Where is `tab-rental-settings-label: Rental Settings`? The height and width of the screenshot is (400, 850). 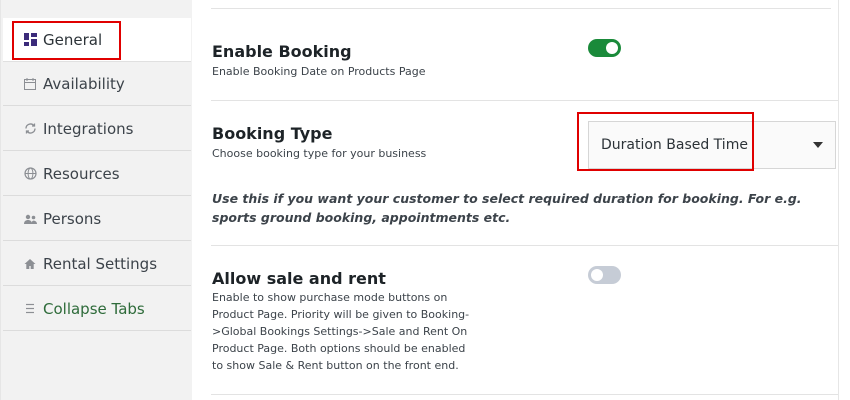
tab-rental-settings-label: Rental Settings is located at coordinates (100, 263).